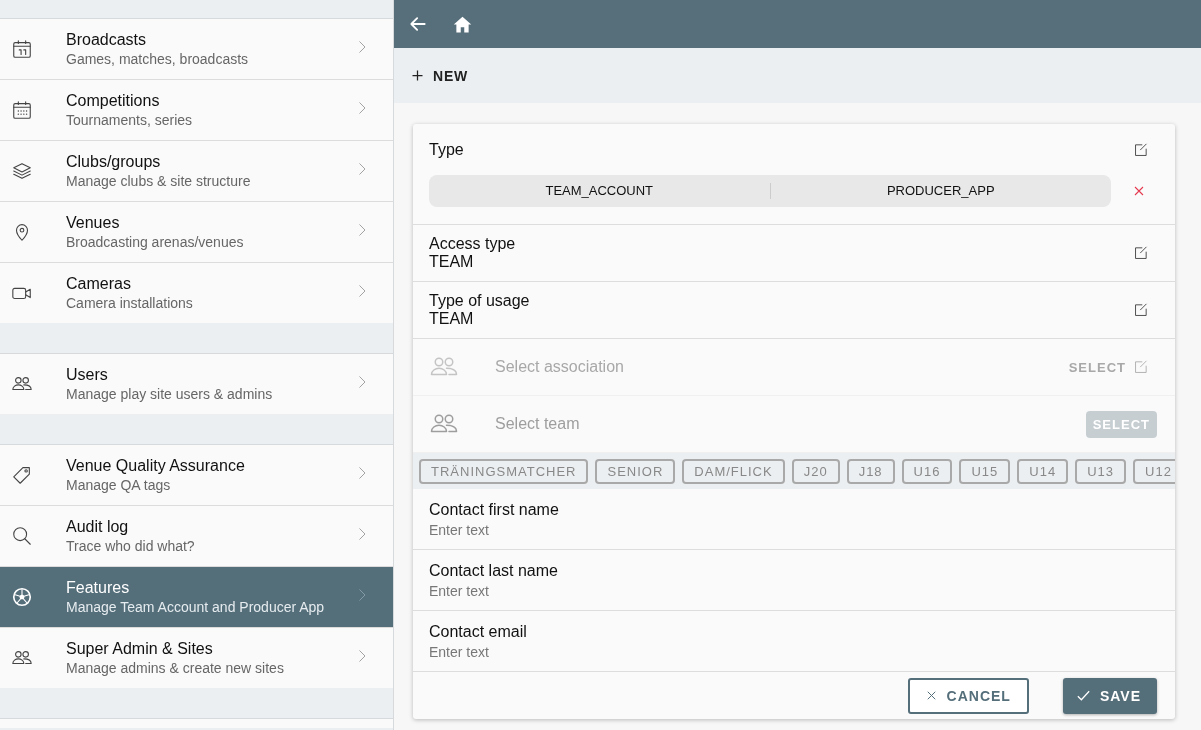 The width and height of the screenshot is (1201, 730). Describe the element at coordinates (155, 242) in the screenshot. I see `item-subtitle: Broadcasting arenas/venues` at that location.